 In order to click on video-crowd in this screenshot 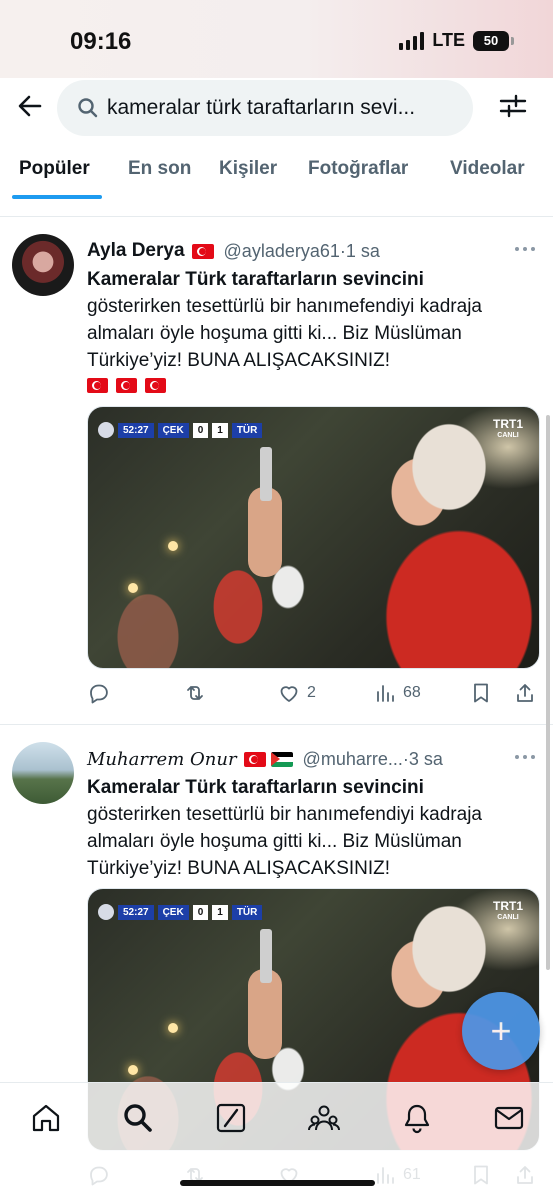, I will do `click(213, 597)`.